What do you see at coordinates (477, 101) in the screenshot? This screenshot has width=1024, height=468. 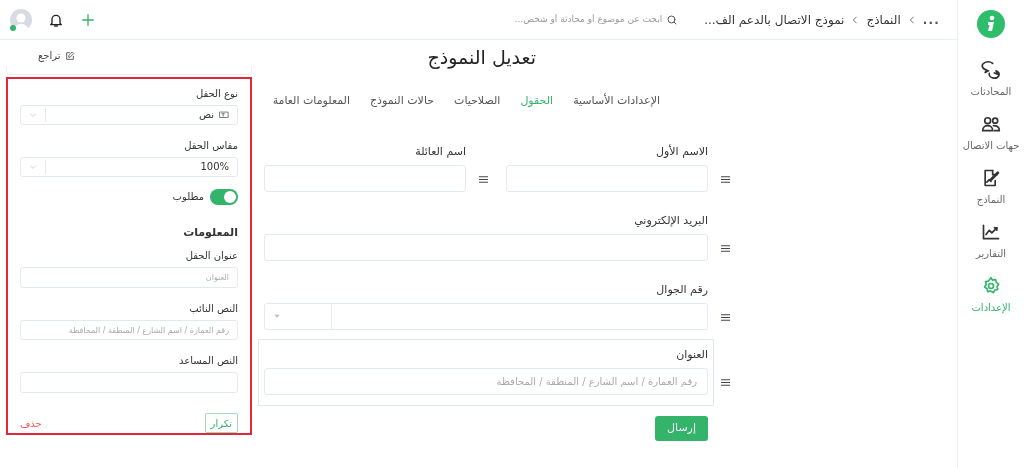 I see `tab: الصلاحيات` at bounding box center [477, 101].